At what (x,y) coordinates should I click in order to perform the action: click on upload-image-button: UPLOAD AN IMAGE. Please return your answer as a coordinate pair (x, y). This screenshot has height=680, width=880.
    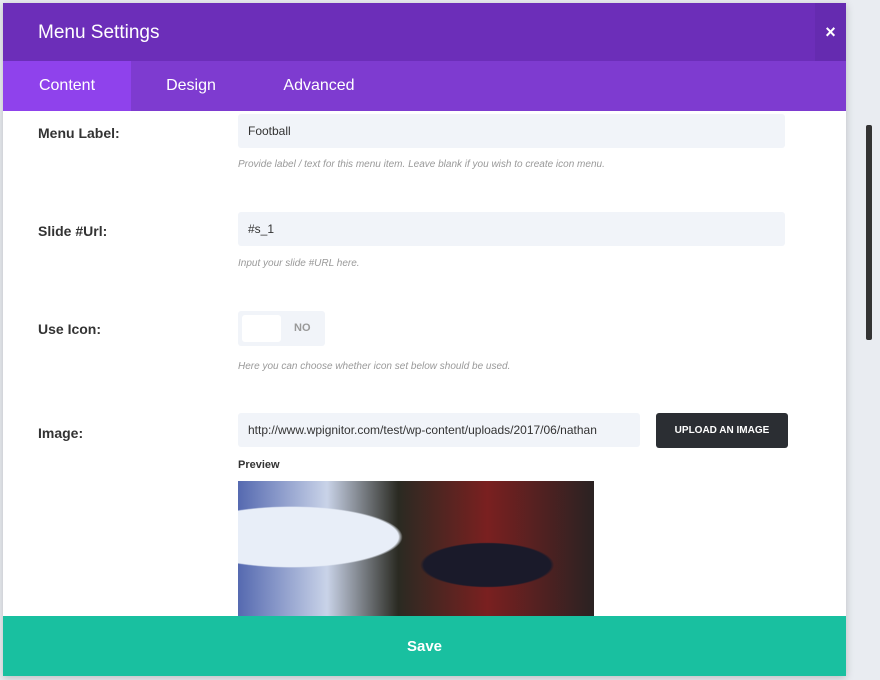
    Looking at the image, I should click on (722, 430).